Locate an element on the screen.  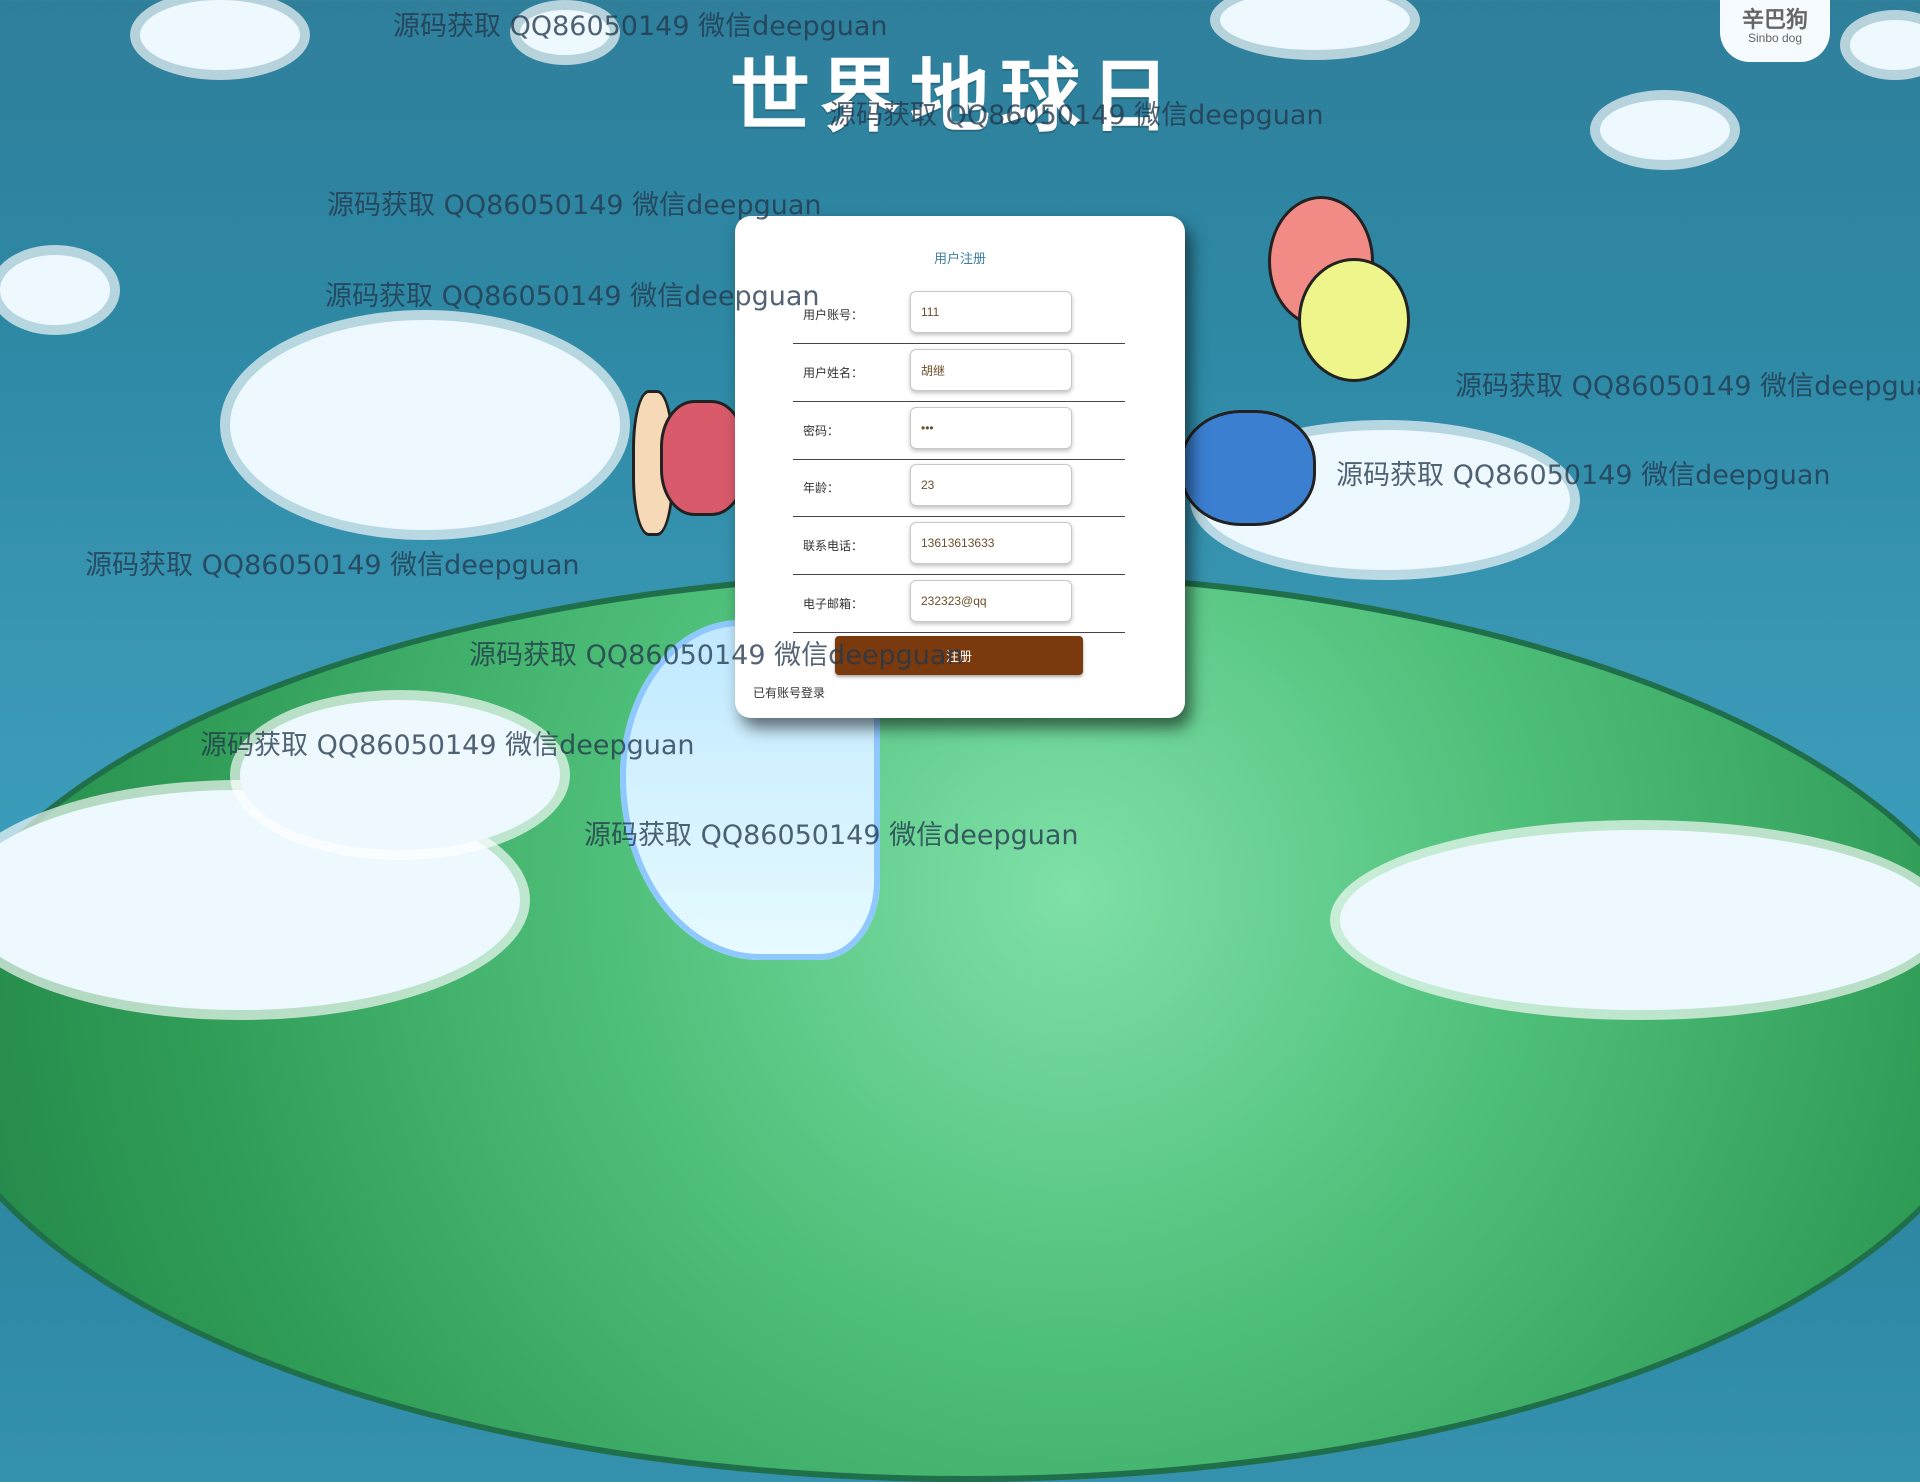
phone-label: 联系电话： is located at coordinates (833, 546).